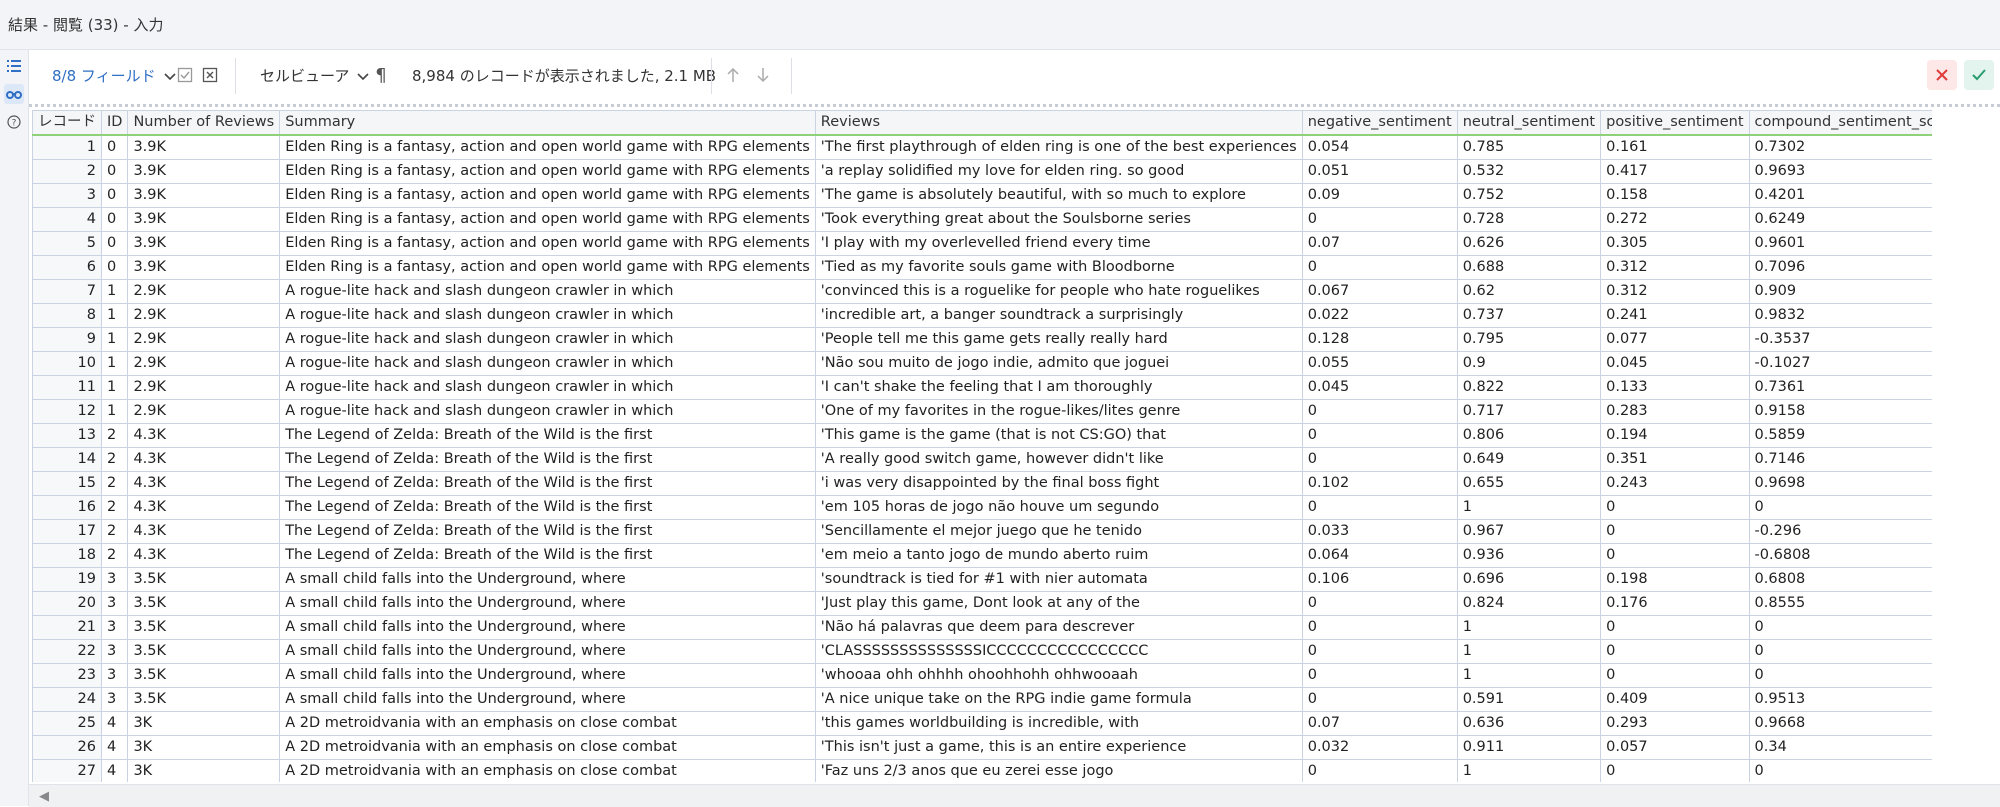  I want to click on cell-positive-sentiment: 0.305, so click(1675, 243).